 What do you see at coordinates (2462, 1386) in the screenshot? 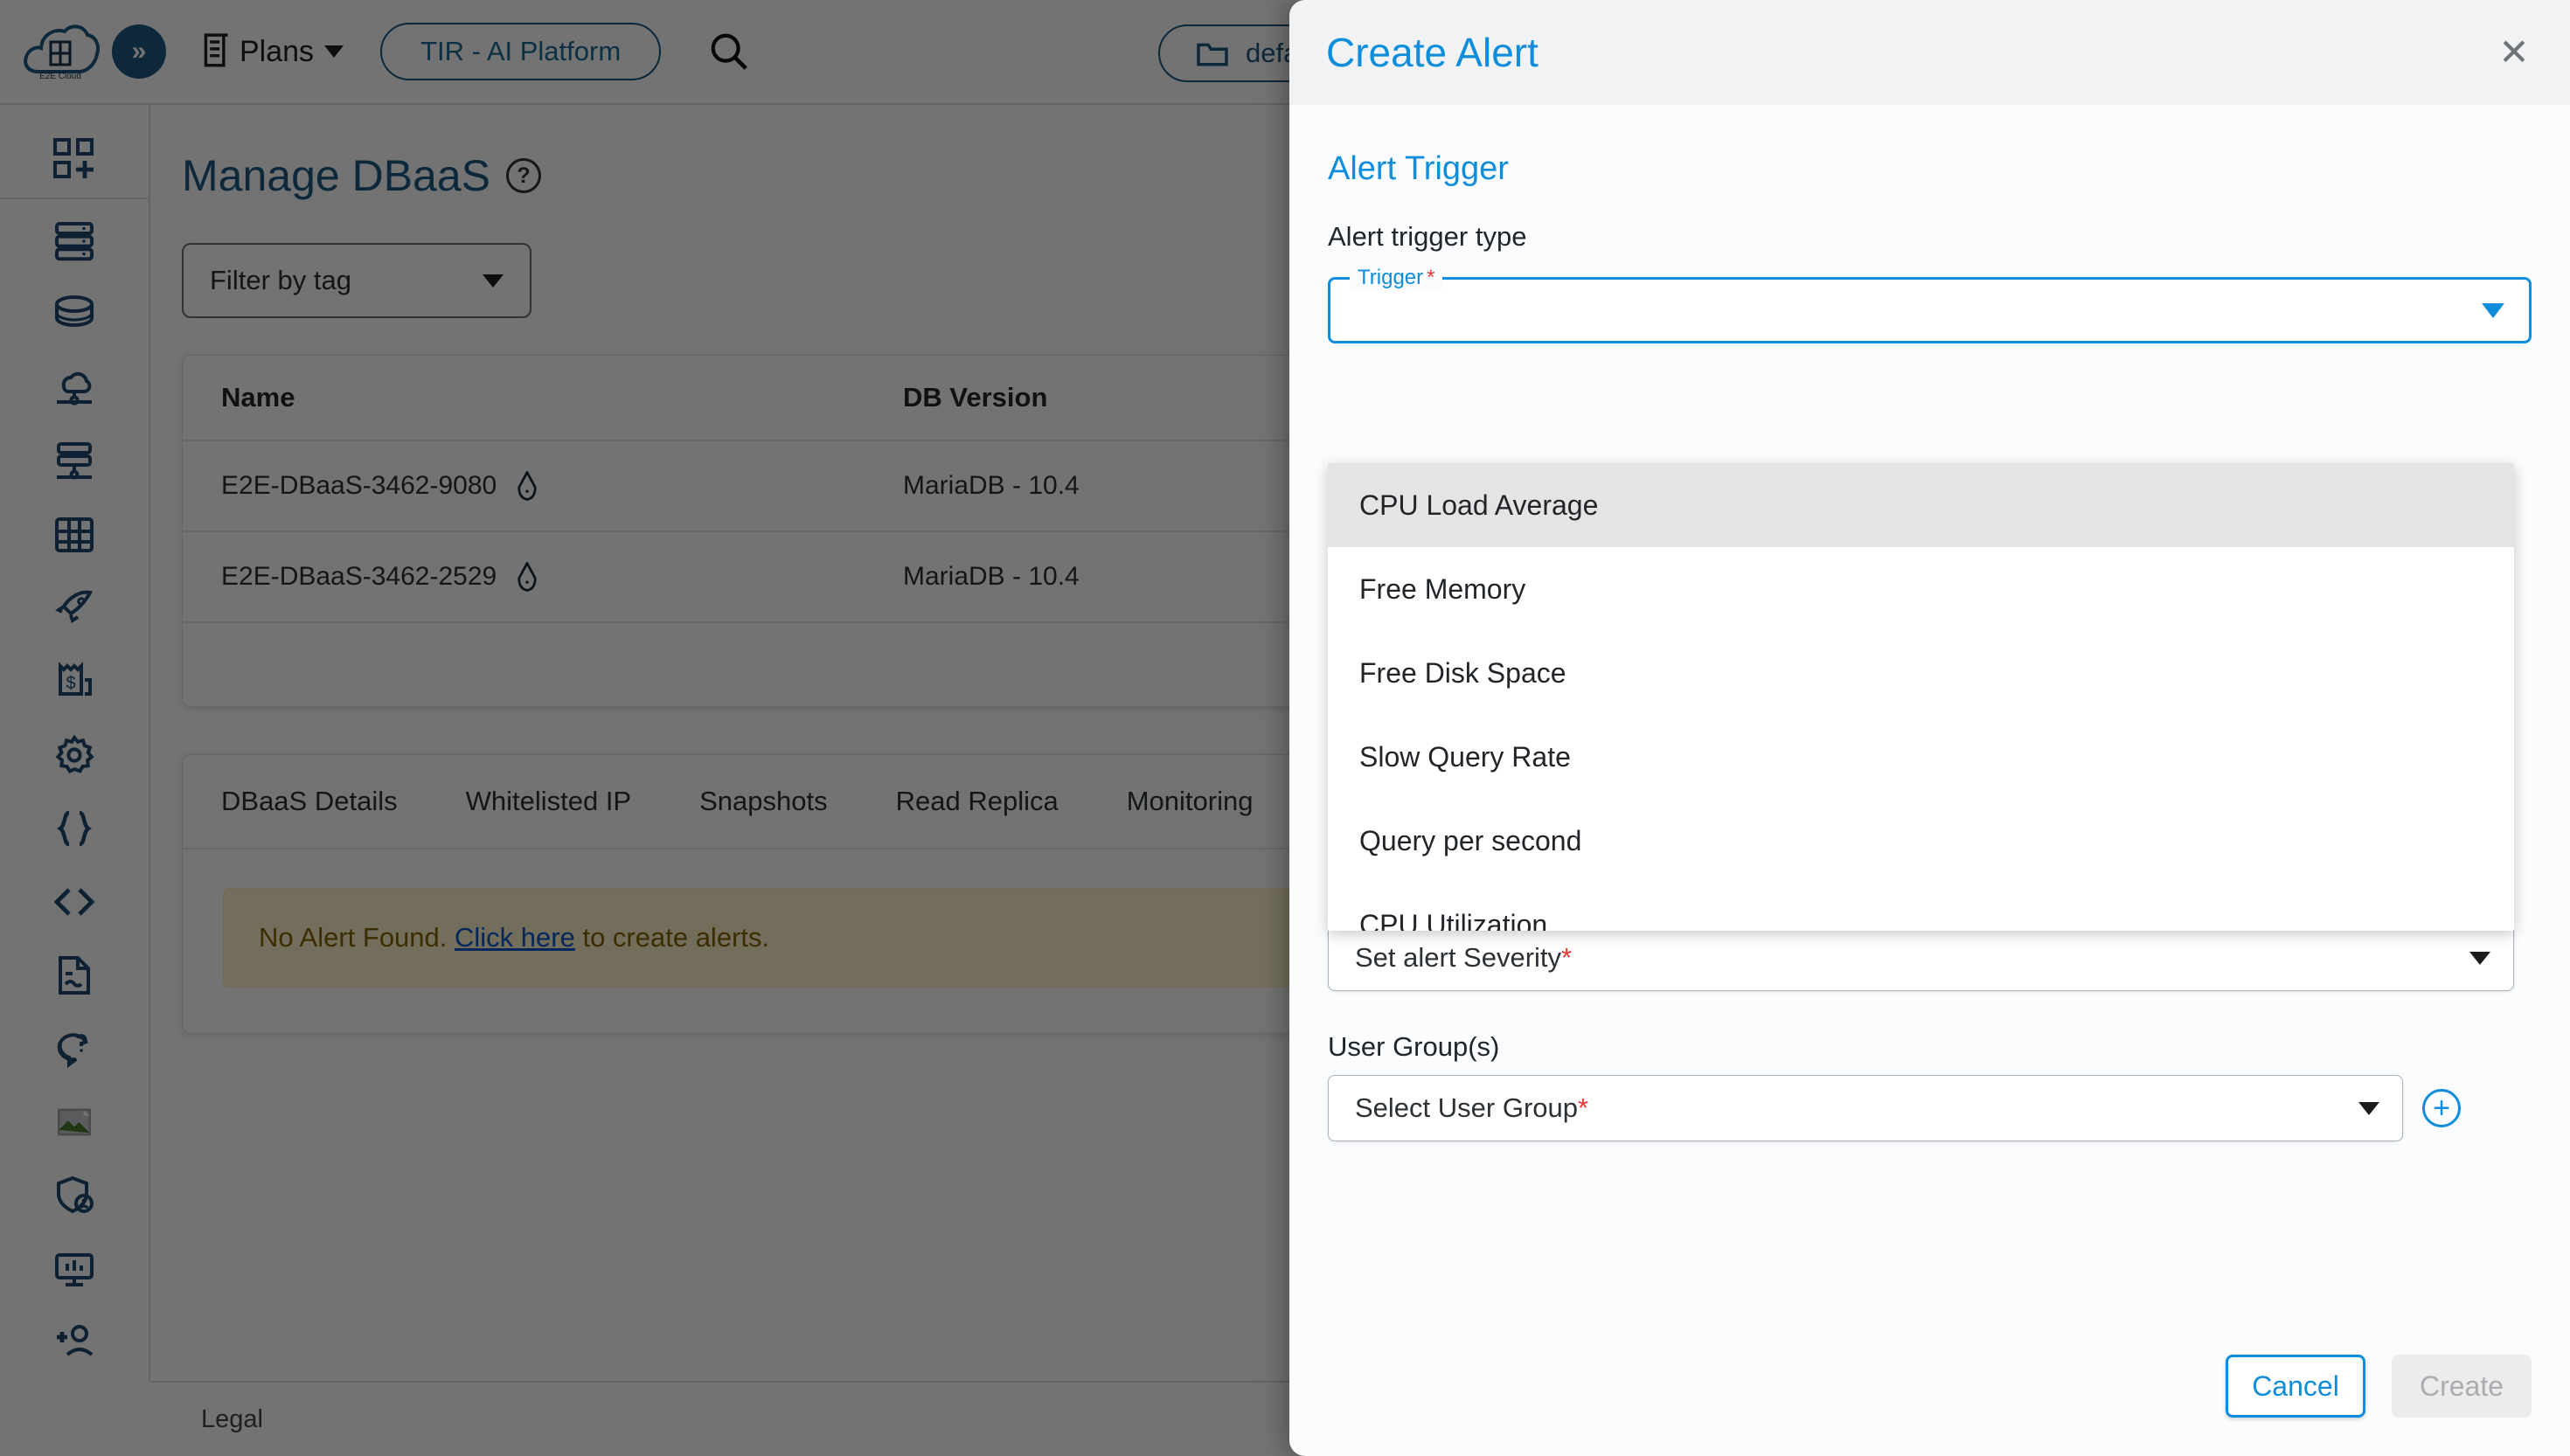
I see `create-button: Create` at bounding box center [2462, 1386].